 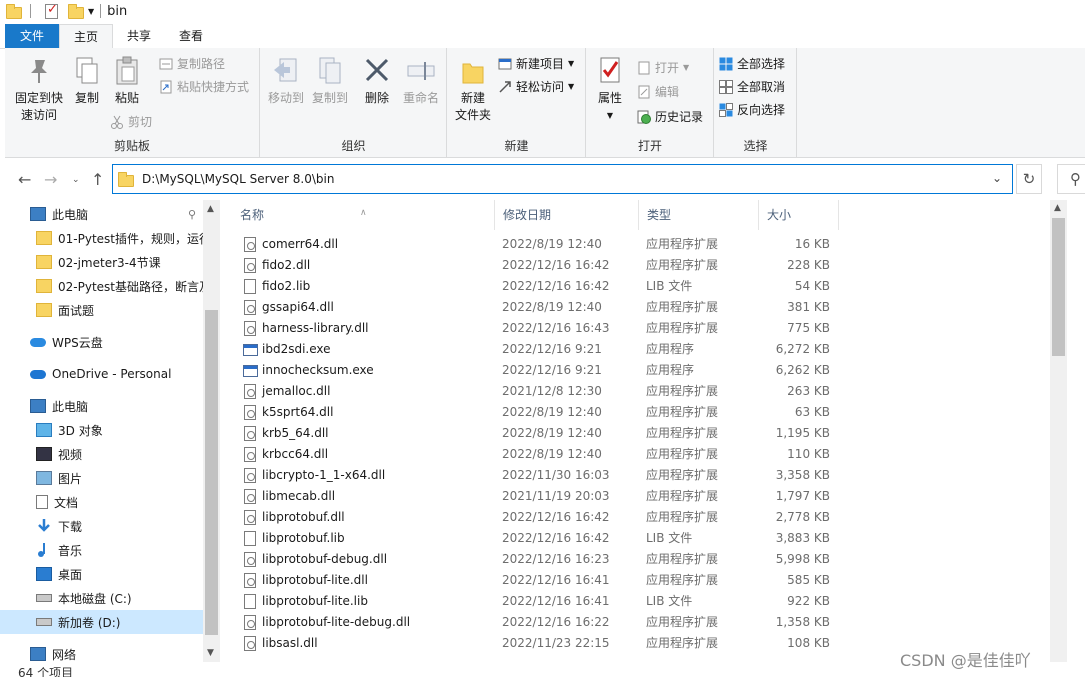 I want to click on copy-to-button: 复制到, so click(x=330, y=81).